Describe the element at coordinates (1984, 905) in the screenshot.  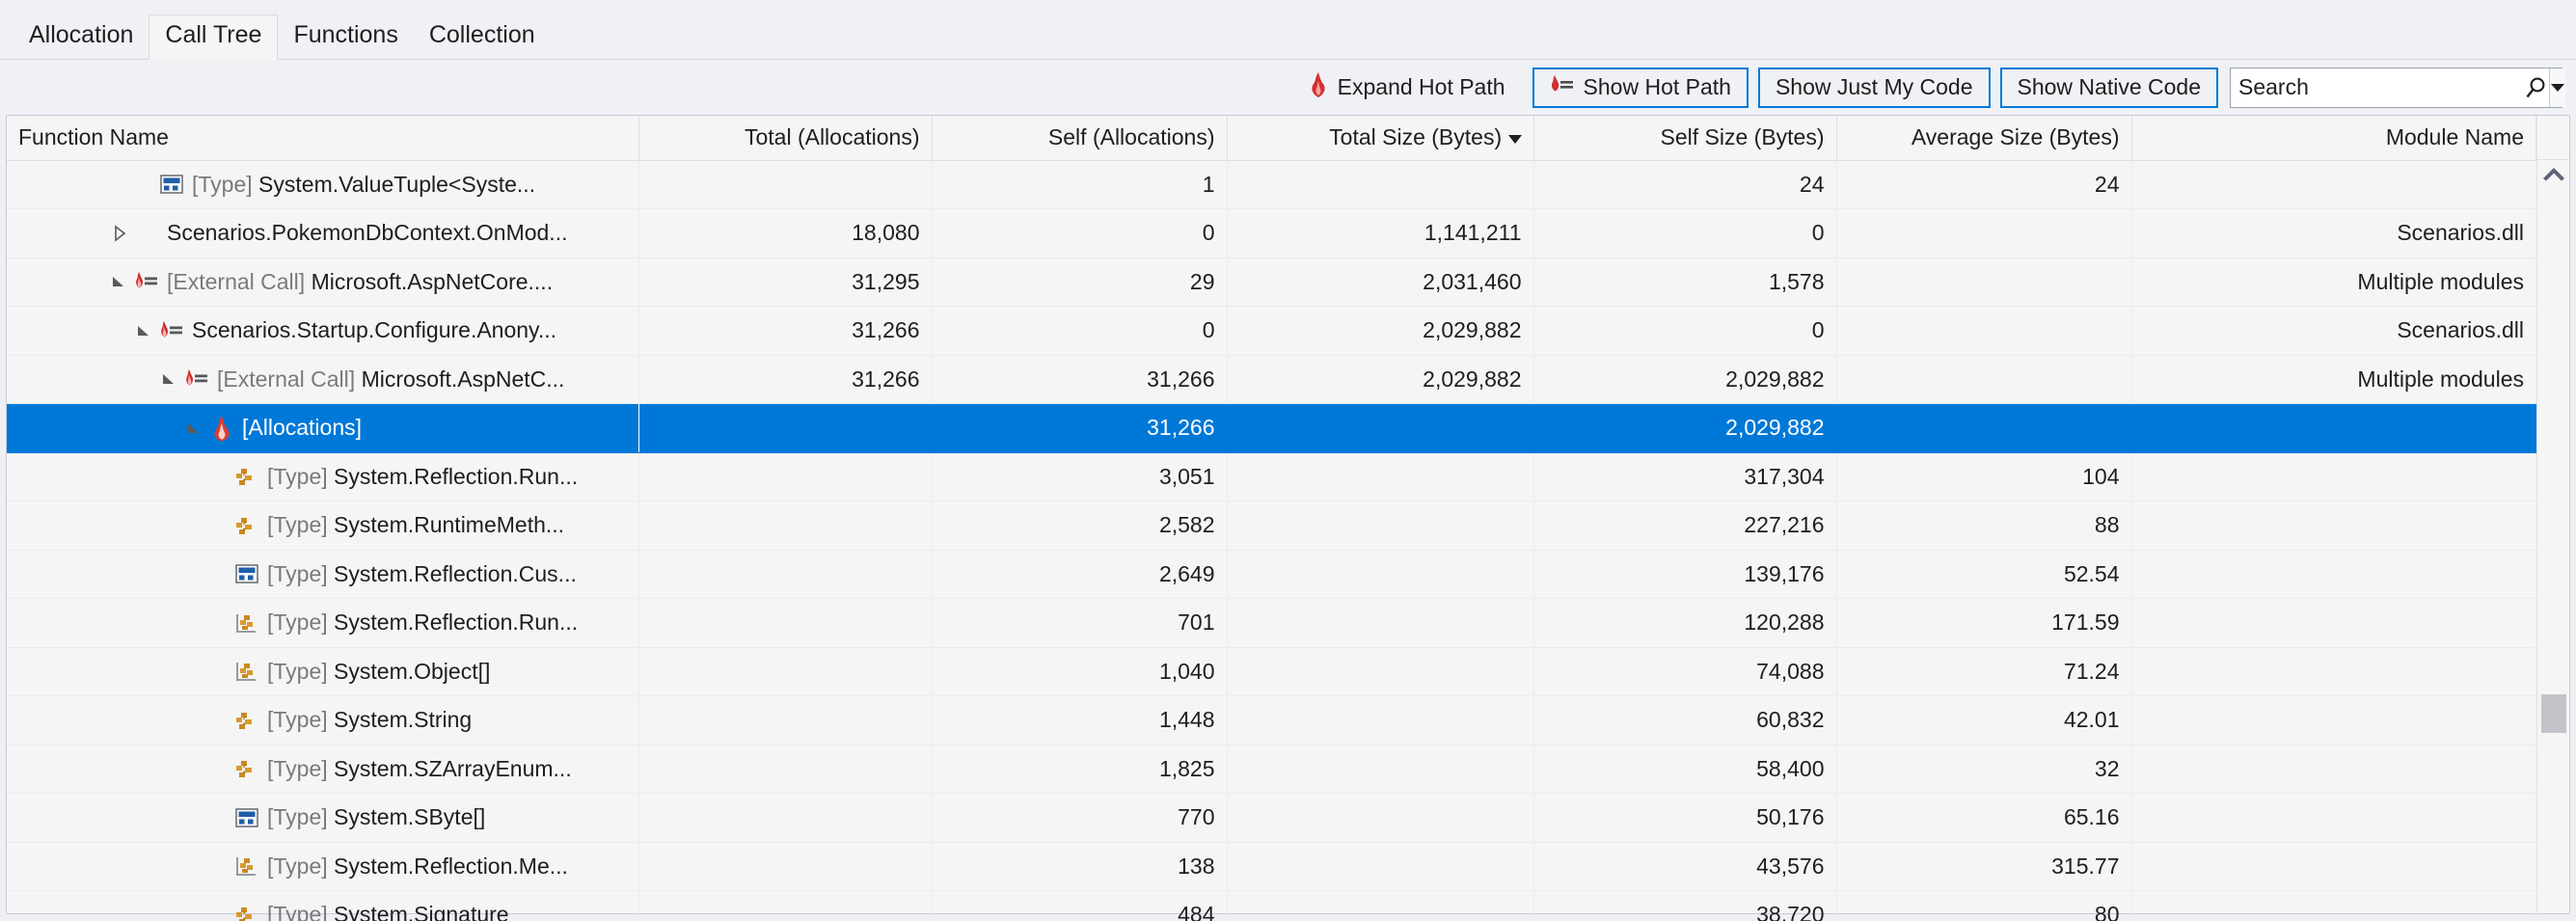
I see `cell-average-size: 80` at that location.